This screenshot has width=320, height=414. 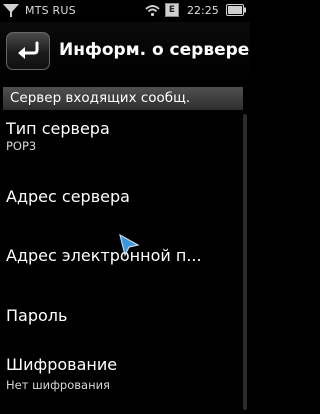 I want to click on battery-icon, so click(x=236, y=10).